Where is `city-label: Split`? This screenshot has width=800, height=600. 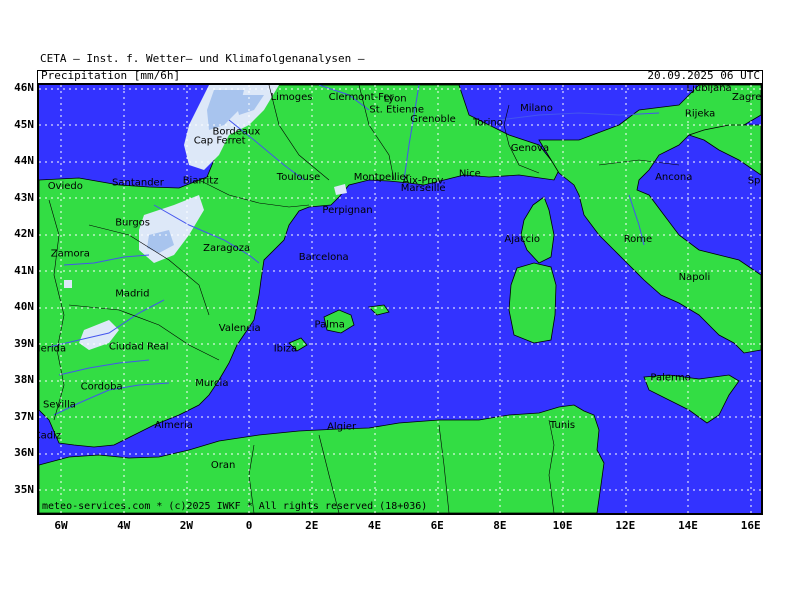 city-label: Split is located at coordinates (754, 181).